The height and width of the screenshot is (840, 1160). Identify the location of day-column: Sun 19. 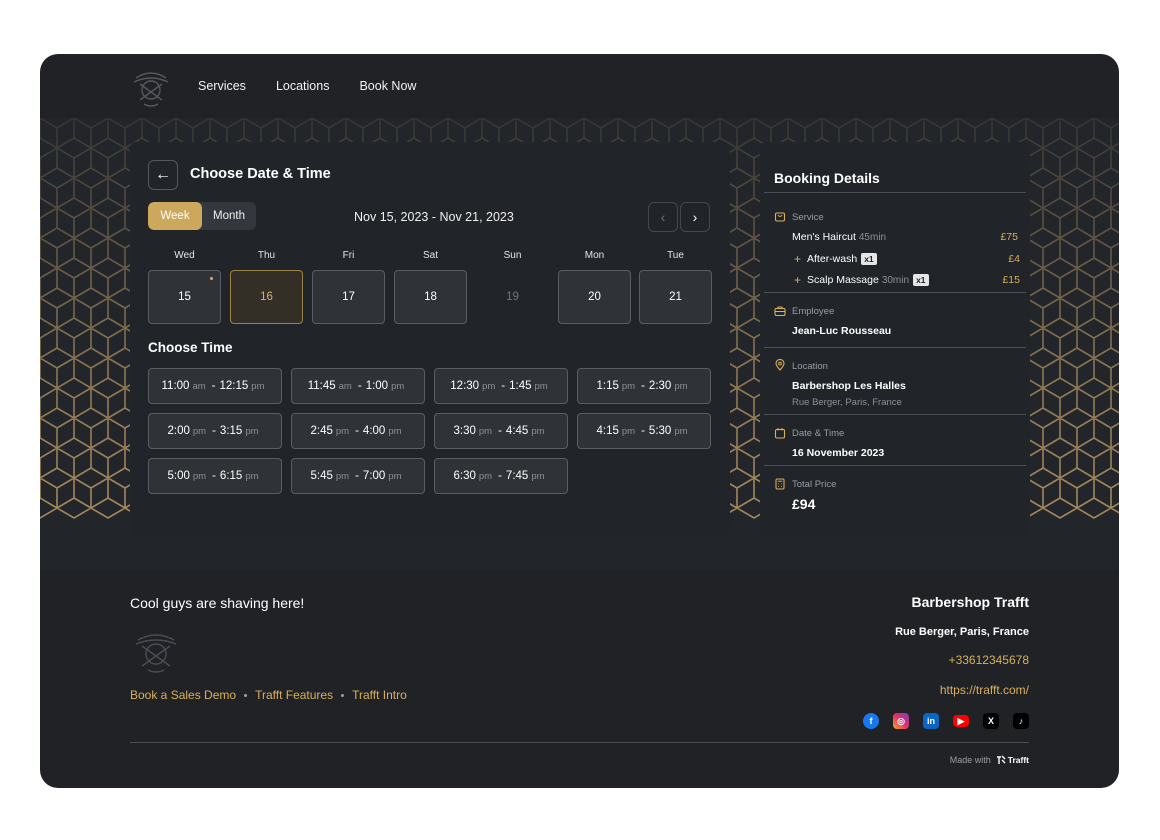
(512, 287).